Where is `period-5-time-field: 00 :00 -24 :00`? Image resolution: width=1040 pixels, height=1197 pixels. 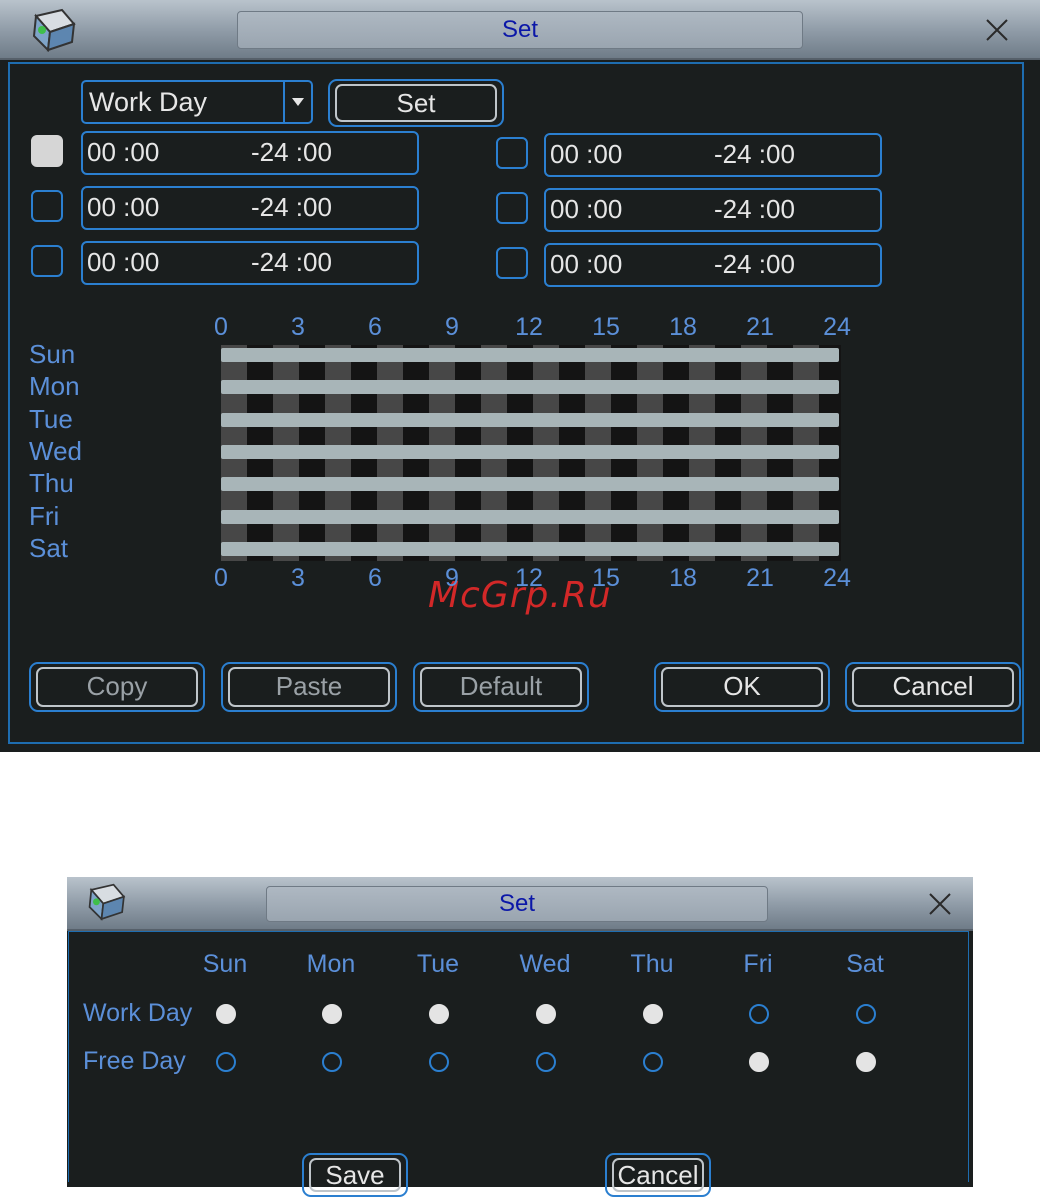 period-5-time-field: 00 :00 -24 :00 is located at coordinates (713, 210).